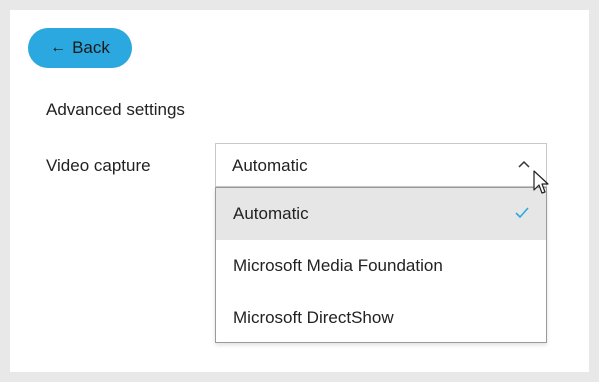  I want to click on option-label: Microsoft DirectShow, so click(313, 317).